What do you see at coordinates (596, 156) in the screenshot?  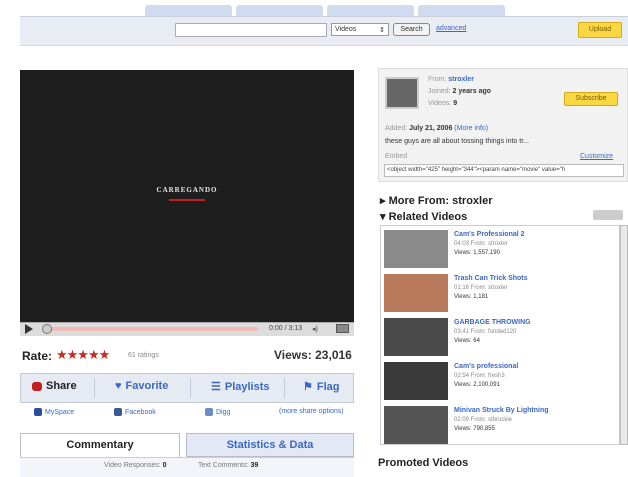 I see `customize-link: Customize` at bounding box center [596, 156].